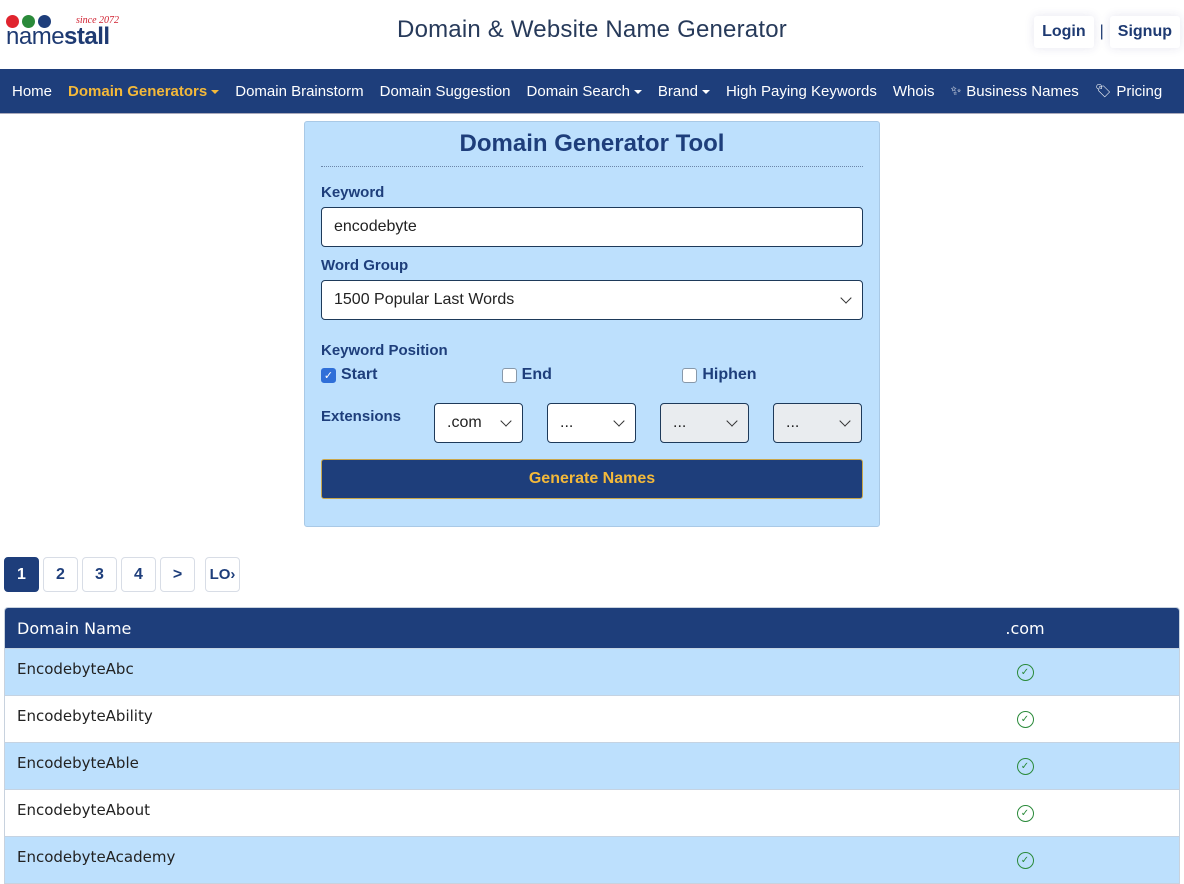 This screenshot has width=1184, height=884. I want to click on nav-domain-generators: Domain Generators, so click(143, 91).